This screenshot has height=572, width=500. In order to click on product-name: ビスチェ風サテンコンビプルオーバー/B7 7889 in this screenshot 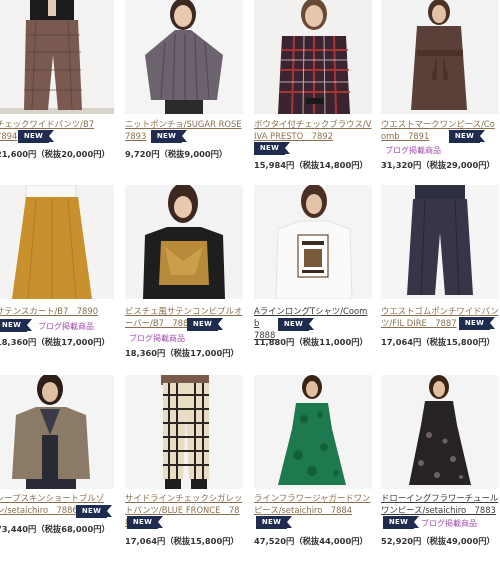, I will do `click(184, 317)`.